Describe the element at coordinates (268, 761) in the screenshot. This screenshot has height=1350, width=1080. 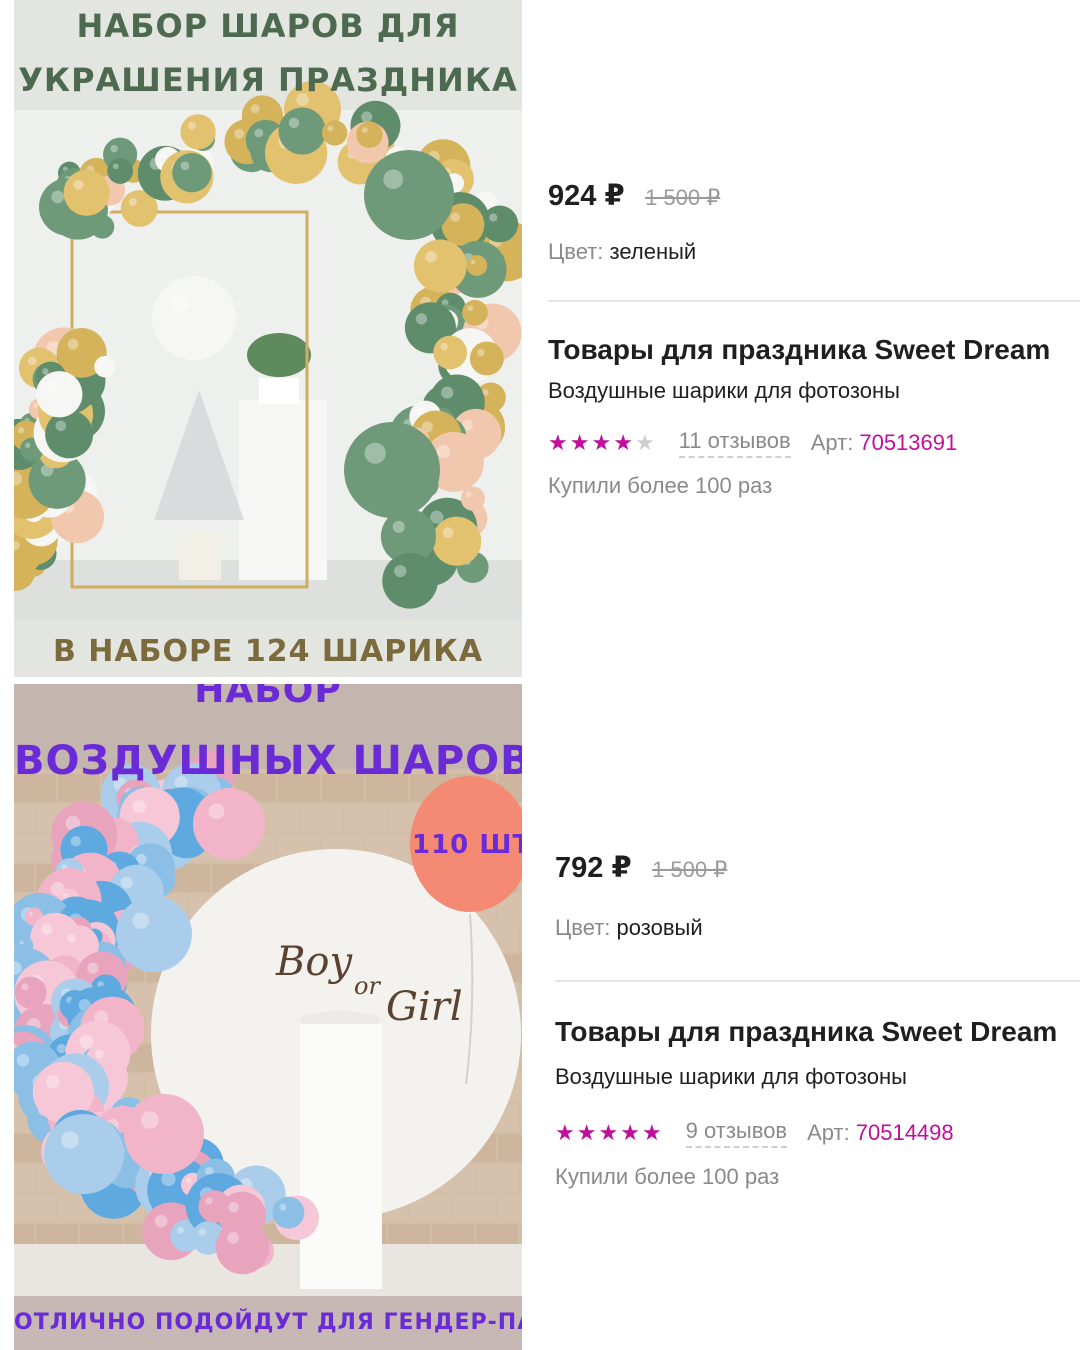
I see `image-title-line2: ВОЗДУШНЫХ ШАРОВ` at that location.